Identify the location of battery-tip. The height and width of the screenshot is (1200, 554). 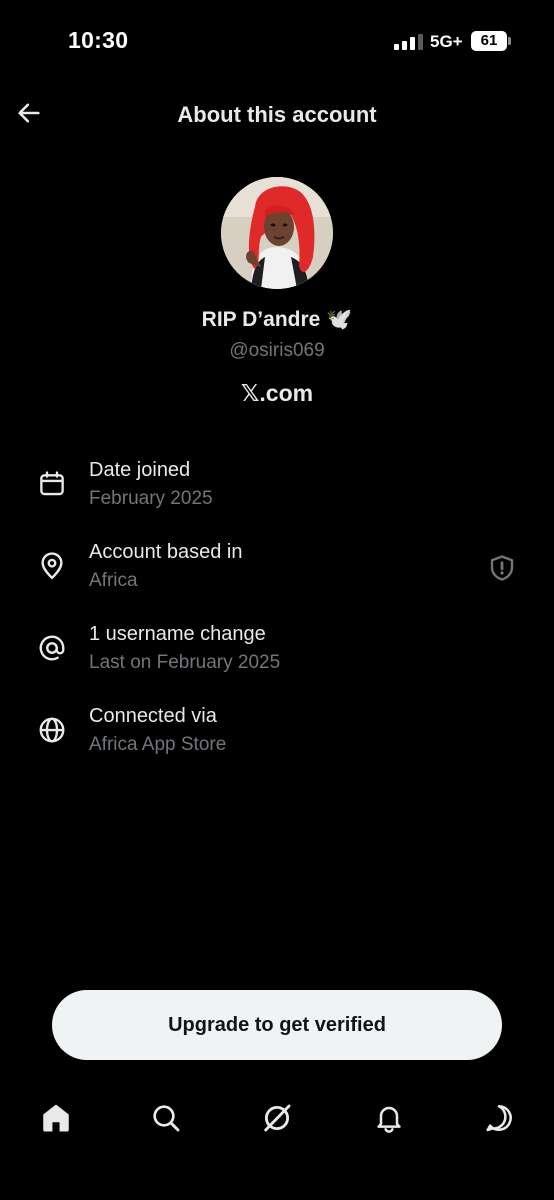
(509, 41).